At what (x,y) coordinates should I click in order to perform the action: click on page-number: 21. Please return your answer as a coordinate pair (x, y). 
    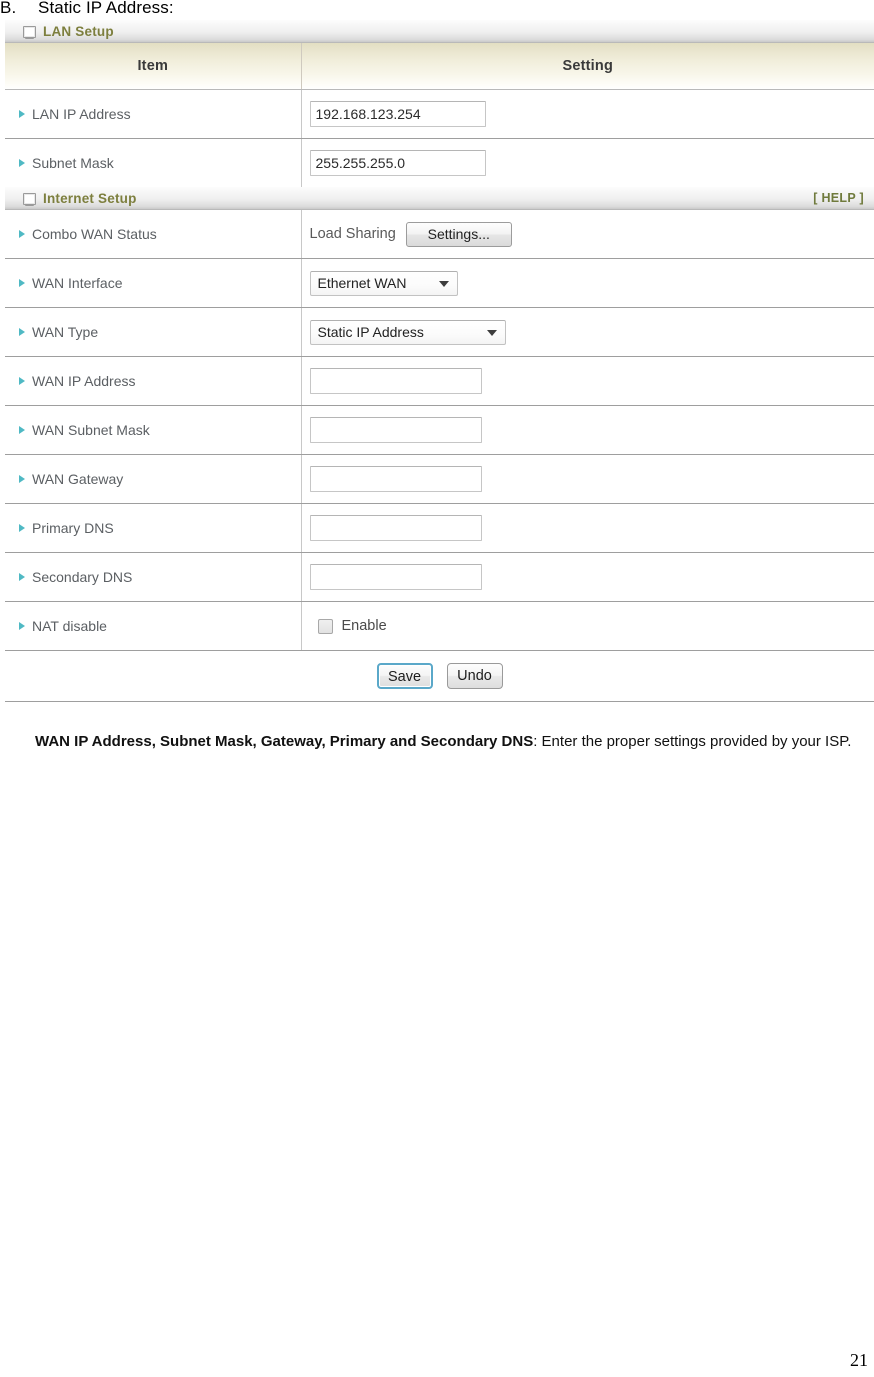
    Looking at the image, I should click on (859, 1360).